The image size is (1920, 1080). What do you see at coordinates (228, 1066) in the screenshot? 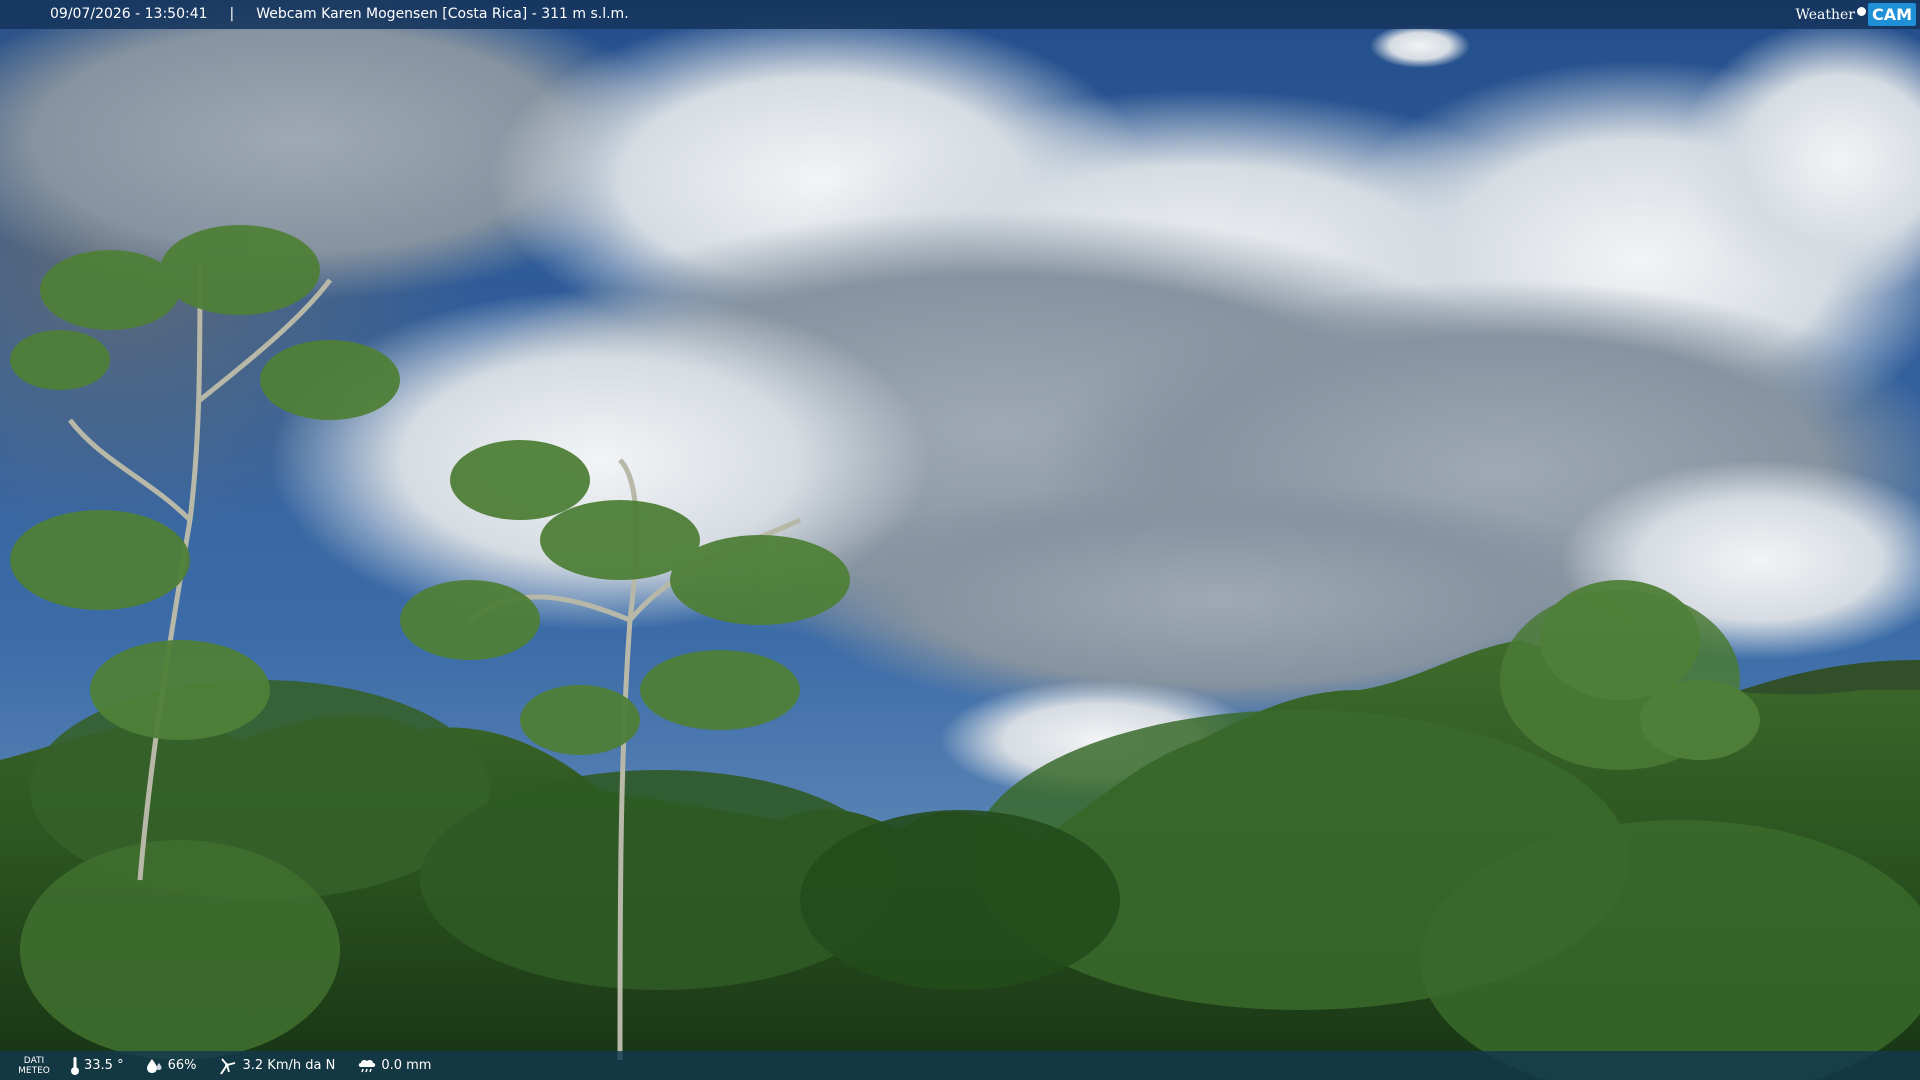
I see `wind-icon` at bounding box center [228, 1066].